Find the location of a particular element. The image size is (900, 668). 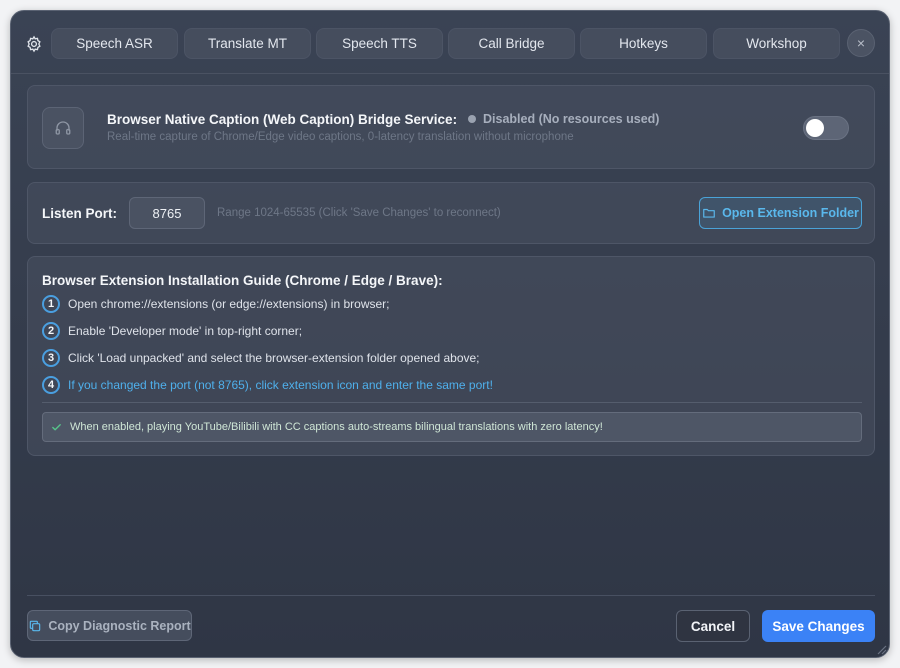

step-number: 3 is located at coordinates (51, 358).